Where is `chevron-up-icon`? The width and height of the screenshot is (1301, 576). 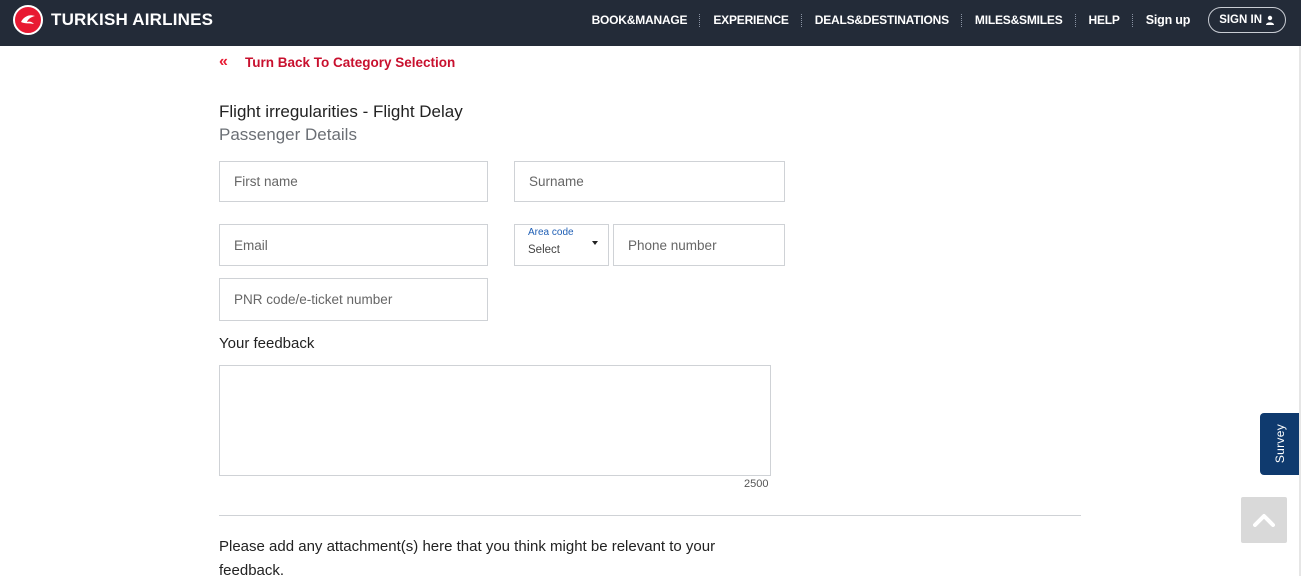 chevron-up-icon is located at coordinates (1264, 520).